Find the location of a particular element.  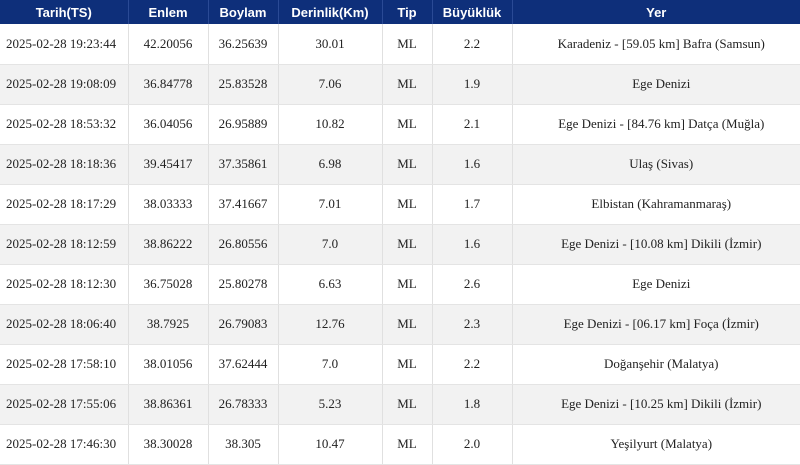

cell-magnitude: 2.6 is located at coordinates (472, 284).